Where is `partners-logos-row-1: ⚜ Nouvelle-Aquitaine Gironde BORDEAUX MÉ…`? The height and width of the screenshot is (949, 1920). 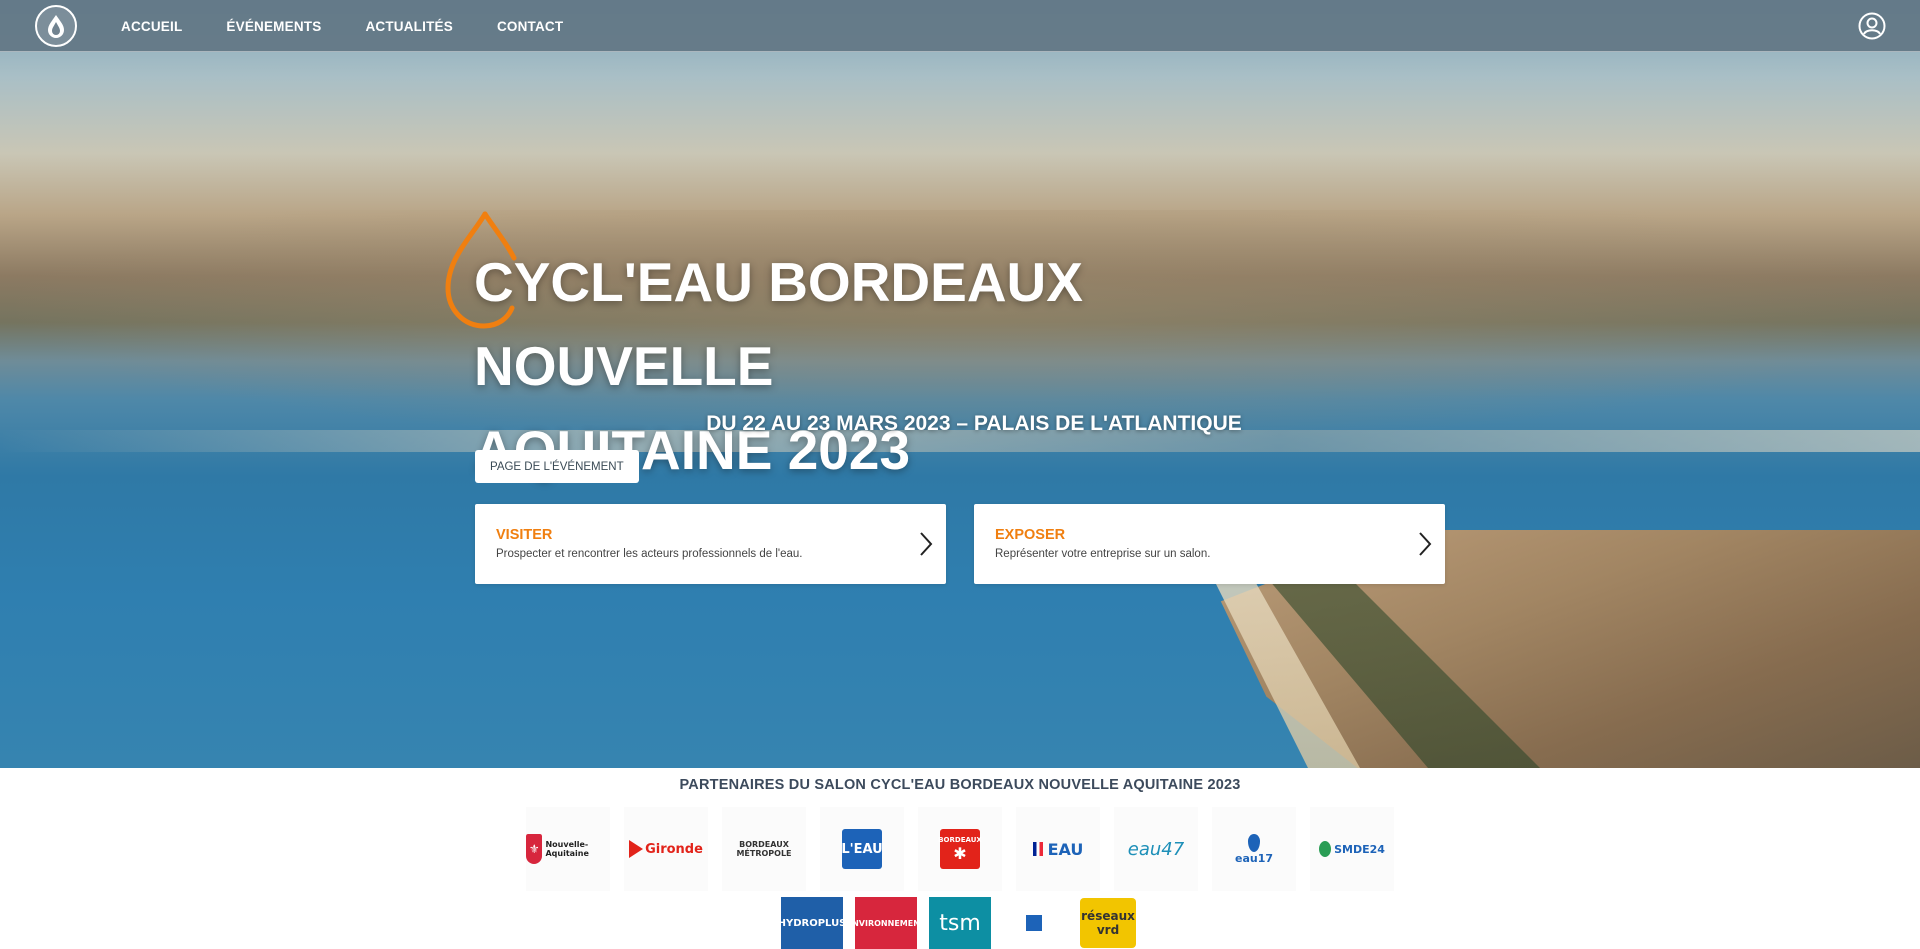 partners-logos-row-1: ⚜ Nouvelle-Aquitaine Gironde BORDEAUX MÉ… is located at coordinates (960, 849).